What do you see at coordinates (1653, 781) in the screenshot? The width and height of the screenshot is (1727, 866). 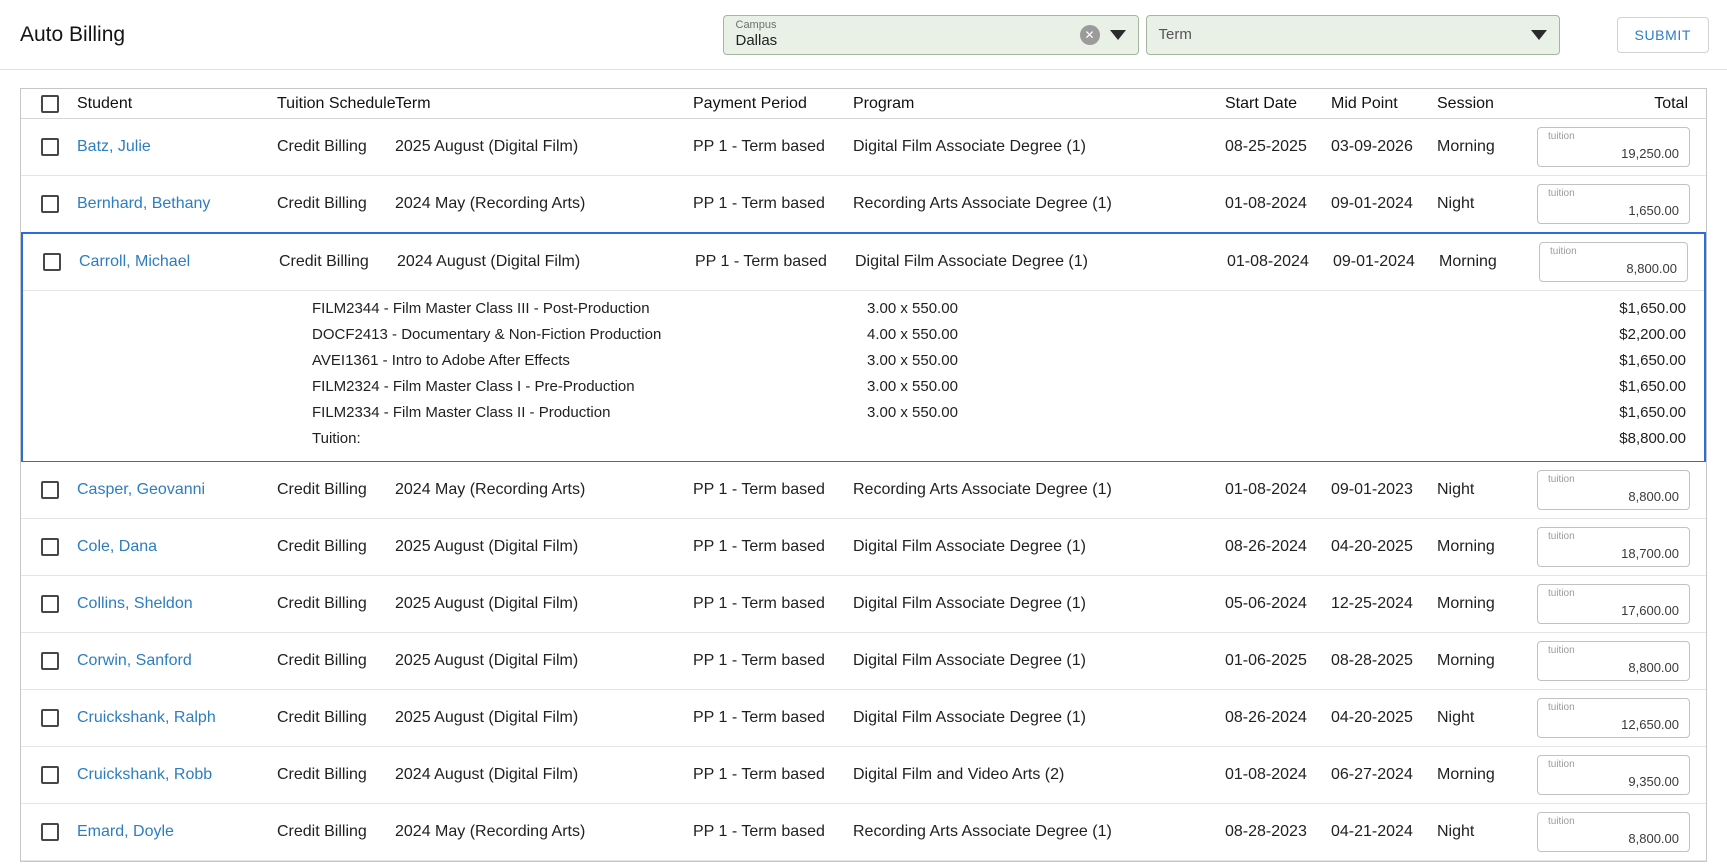 I see `tuition-input-value: 9,350.00` at bounding box center [1653, 781].